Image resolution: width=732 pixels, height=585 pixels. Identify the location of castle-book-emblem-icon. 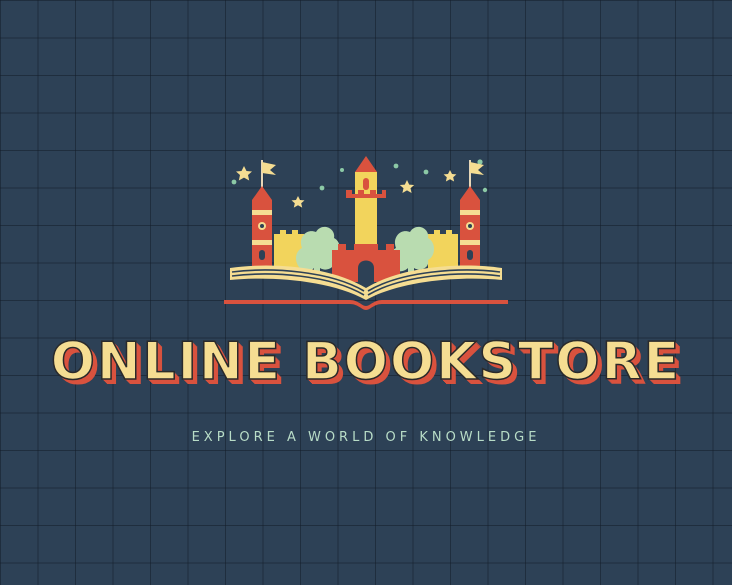
(366, 233).